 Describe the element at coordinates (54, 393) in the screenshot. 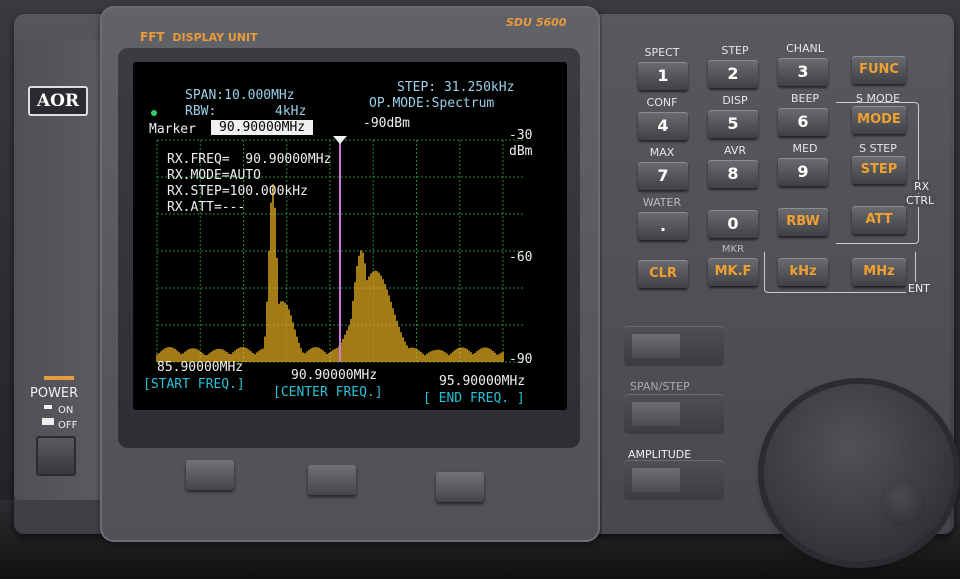

I see `power-label: POWER` at that location.